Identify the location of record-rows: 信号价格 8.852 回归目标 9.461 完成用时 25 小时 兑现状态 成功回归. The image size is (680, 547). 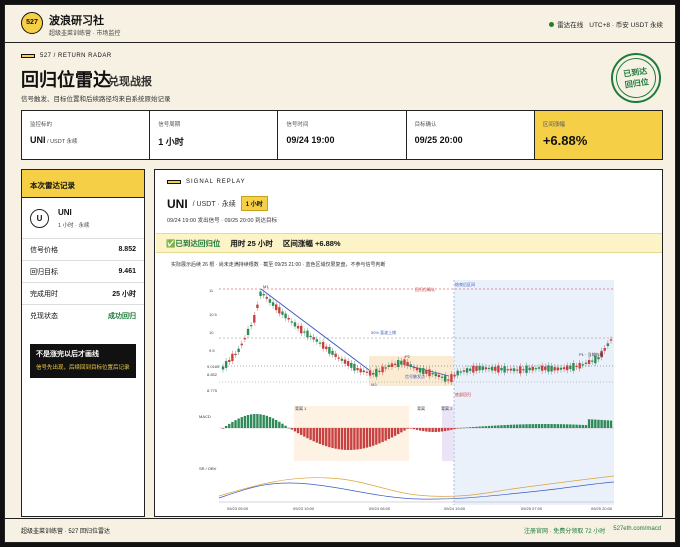
(83, 282).